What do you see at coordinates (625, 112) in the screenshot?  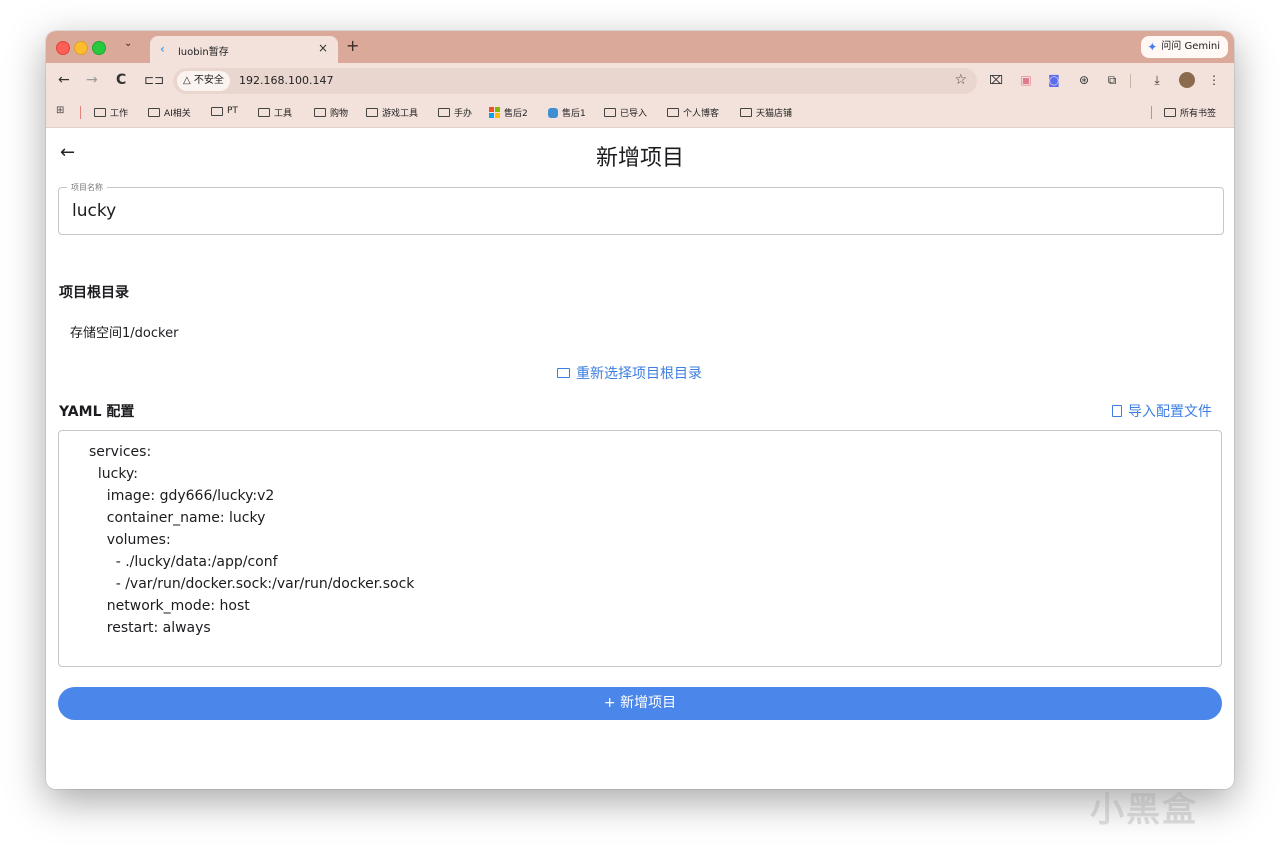 I see `bookmark-folder-imported: 已导入` at bounding box center [625, 112].